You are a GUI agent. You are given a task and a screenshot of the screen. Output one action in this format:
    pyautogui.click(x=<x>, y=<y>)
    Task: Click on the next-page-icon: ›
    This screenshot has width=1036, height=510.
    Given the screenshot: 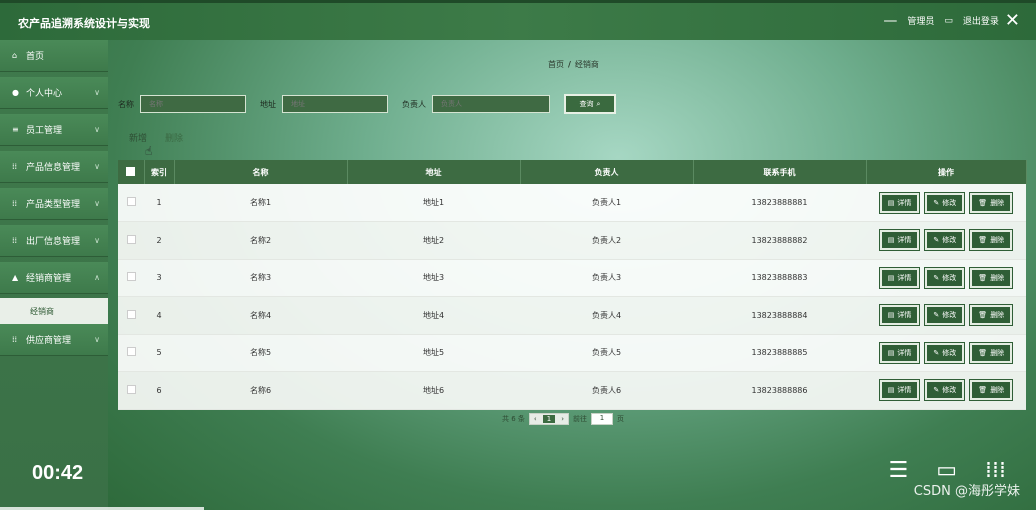 What is the action you would take?
    pyautogui.click(x=562, y=419)
    